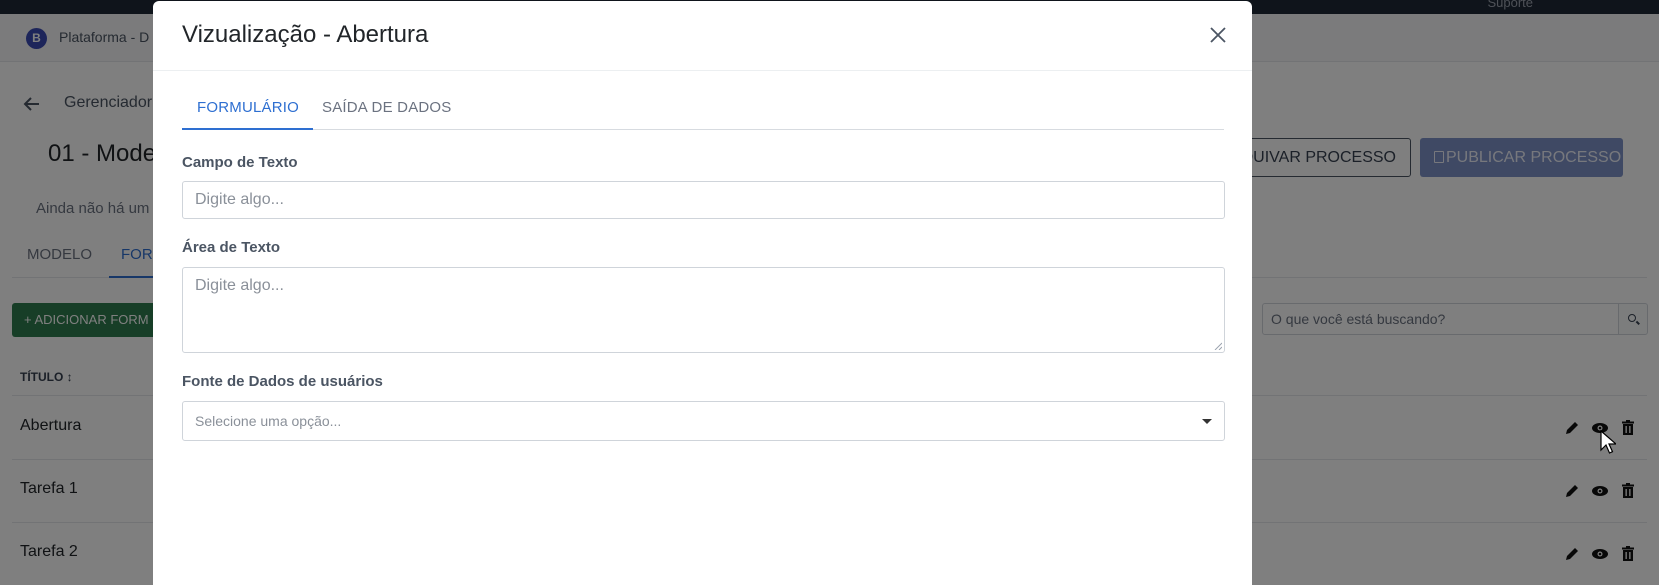 This screenshot has width=1659, height=585. What do you see at coordinates (248, 107) in the screenshot?
I see `tab-formulario: FORMULÁRIO` at bounding box center [248, 107].